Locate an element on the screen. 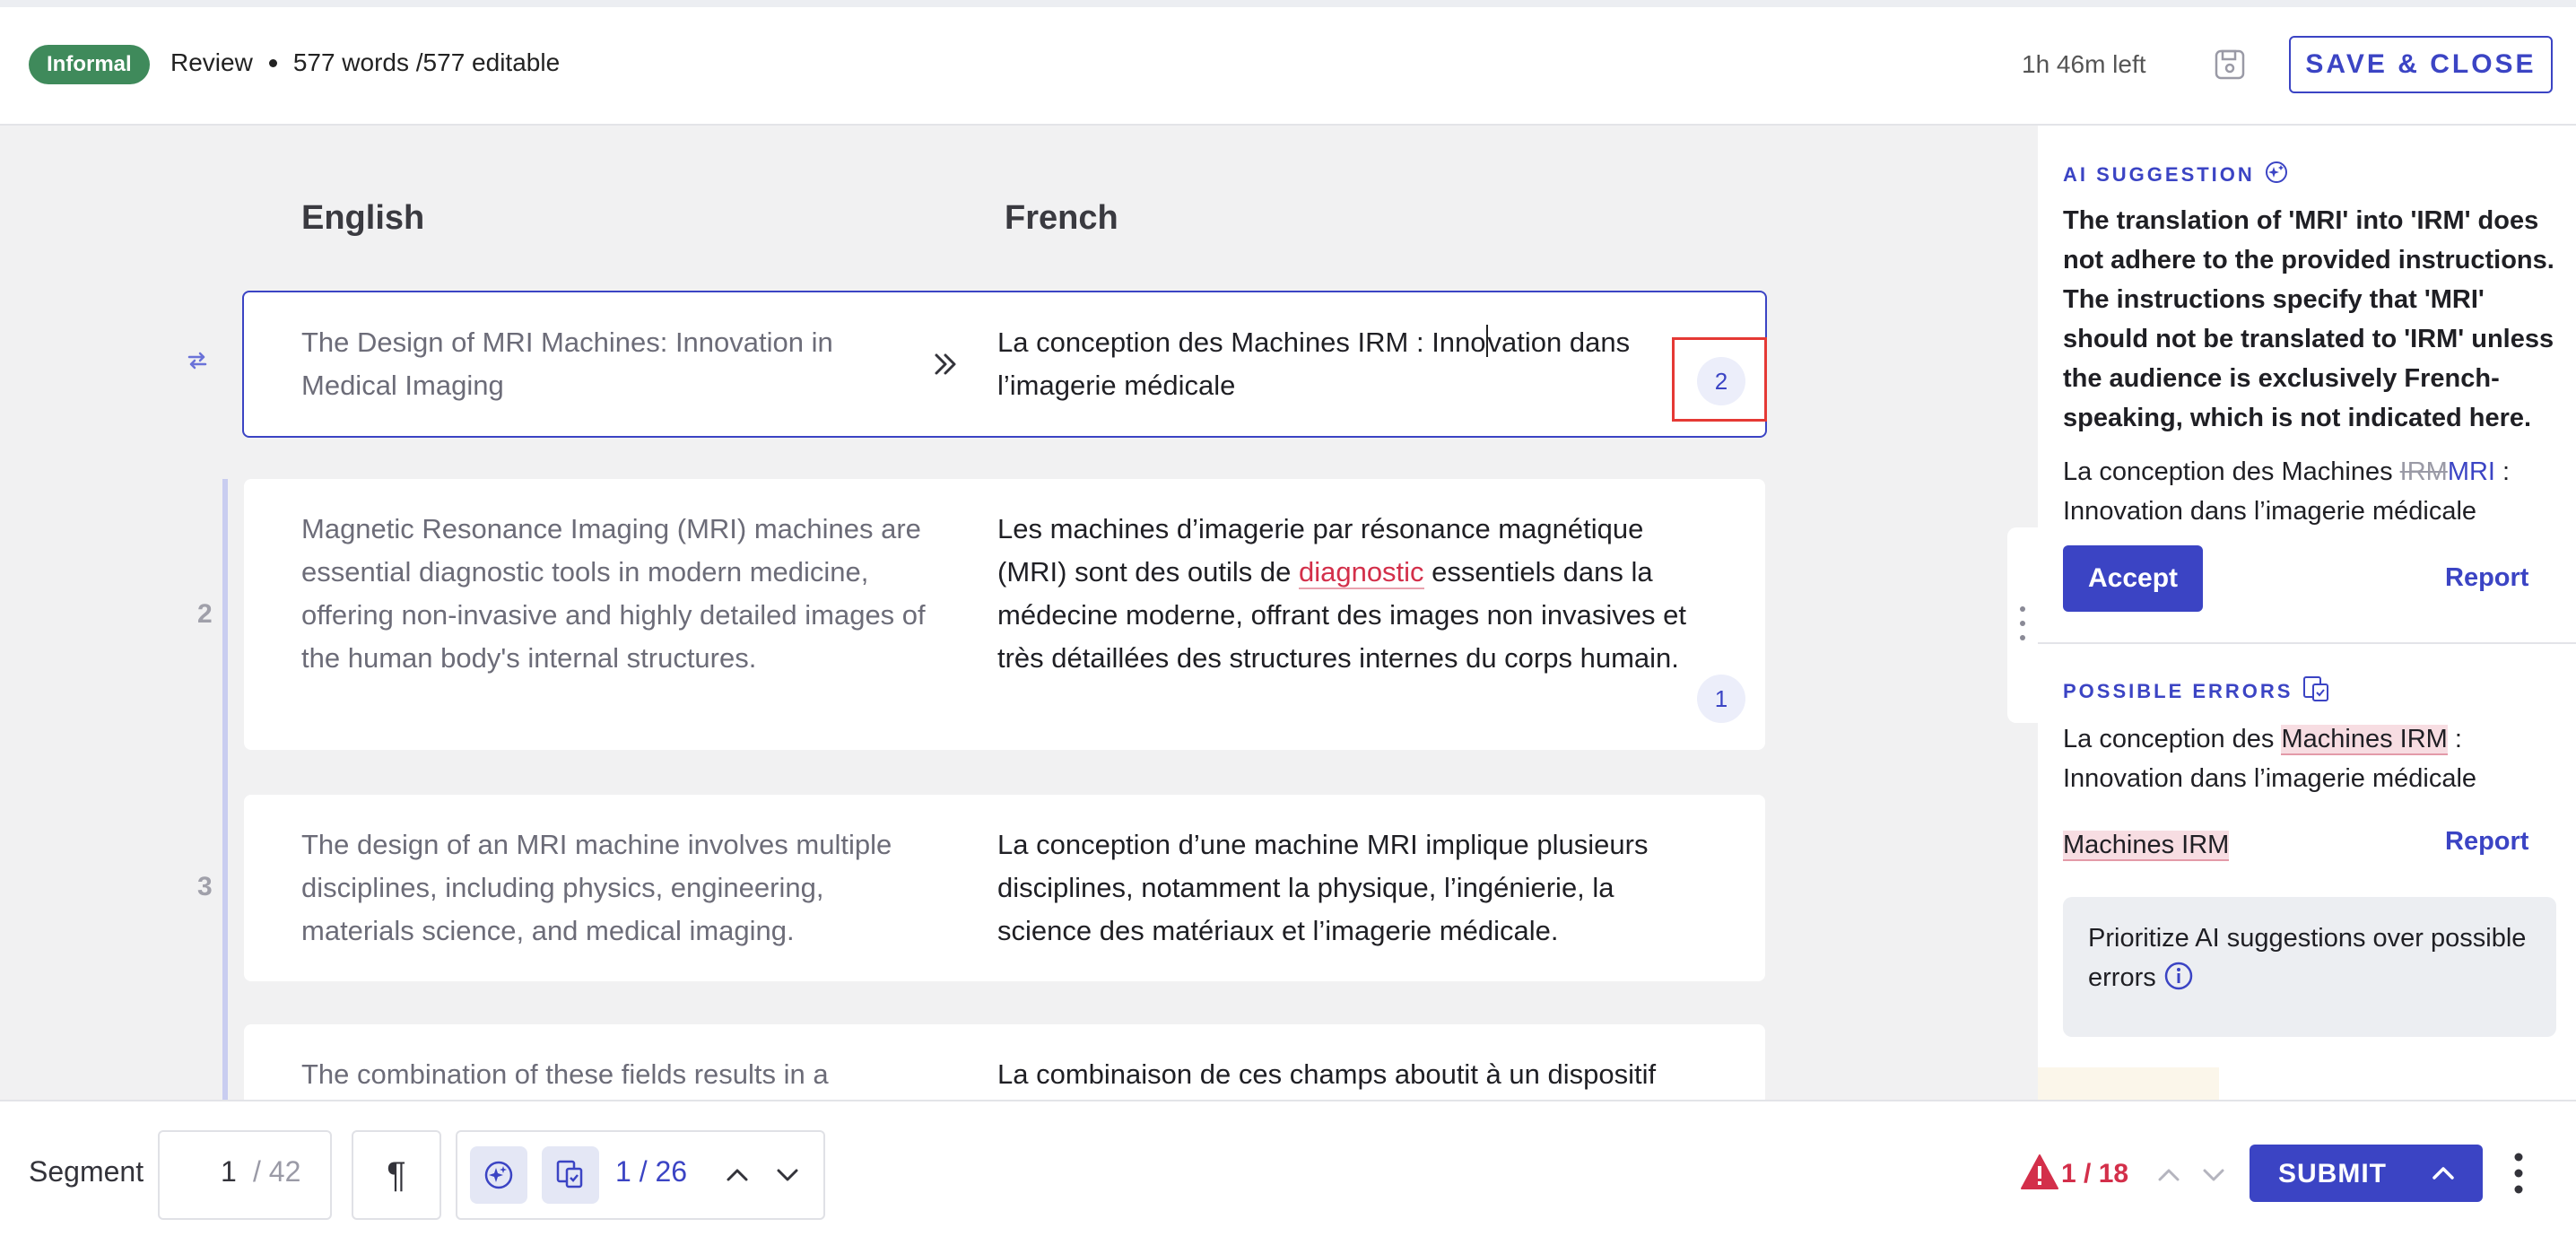 Image resolution: width=2576 pixels, height=1245 pixels. chevron-up-icon is located at coordinates (2443, 1176).